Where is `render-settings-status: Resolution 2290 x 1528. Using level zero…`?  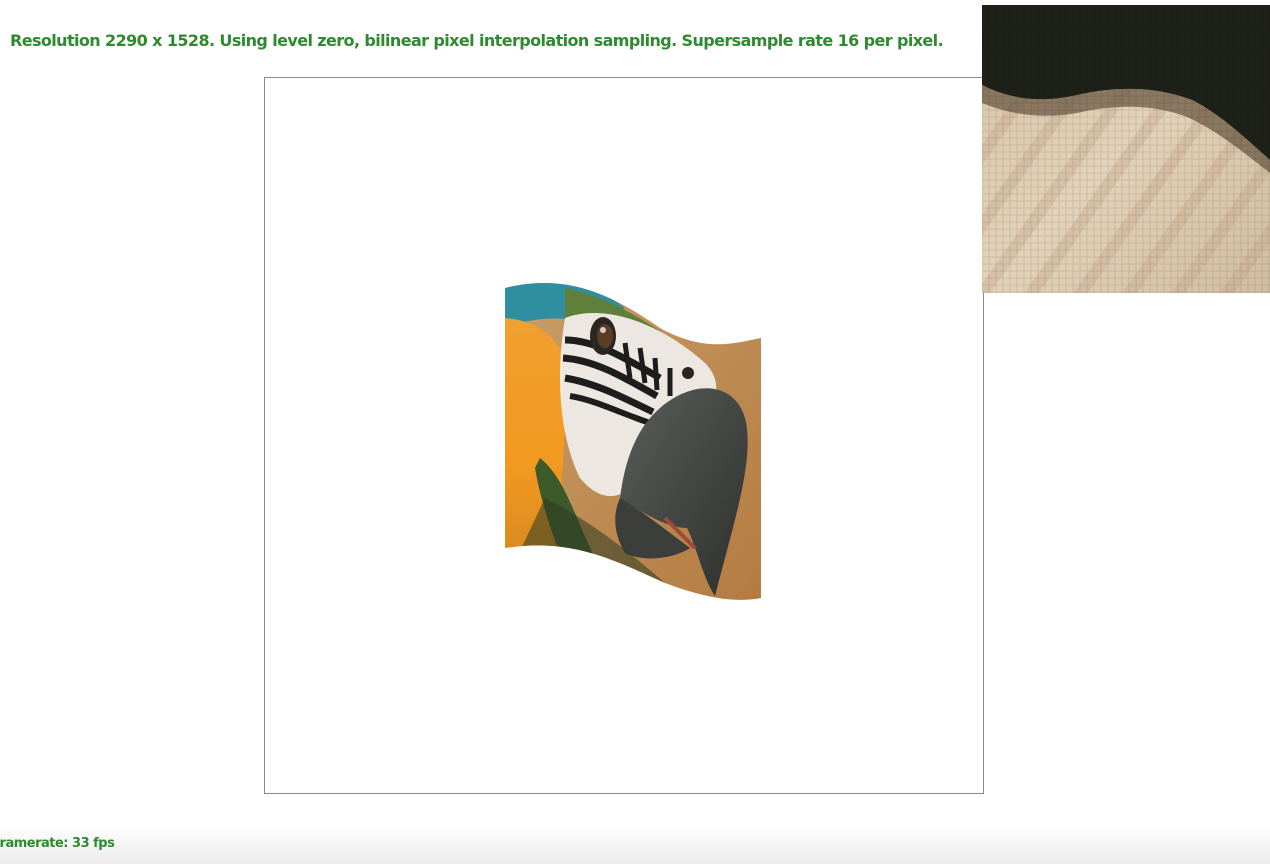
render-settings-status: Resolution 2290 x 1528. Using level zero… is located at coordinates (477, 40).